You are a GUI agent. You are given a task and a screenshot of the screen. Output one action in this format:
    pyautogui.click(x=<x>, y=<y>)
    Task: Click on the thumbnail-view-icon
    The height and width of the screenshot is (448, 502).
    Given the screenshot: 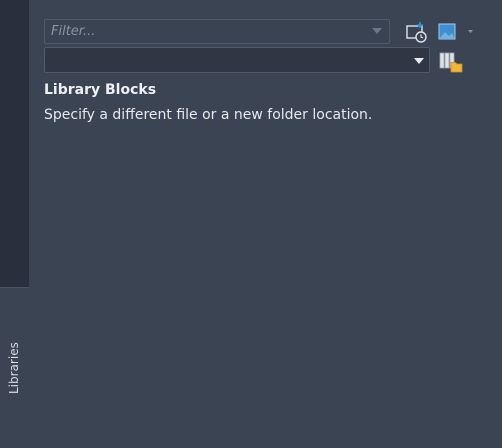 What is the action you would take?
    pyautogui.click(x=455, y=31)
    